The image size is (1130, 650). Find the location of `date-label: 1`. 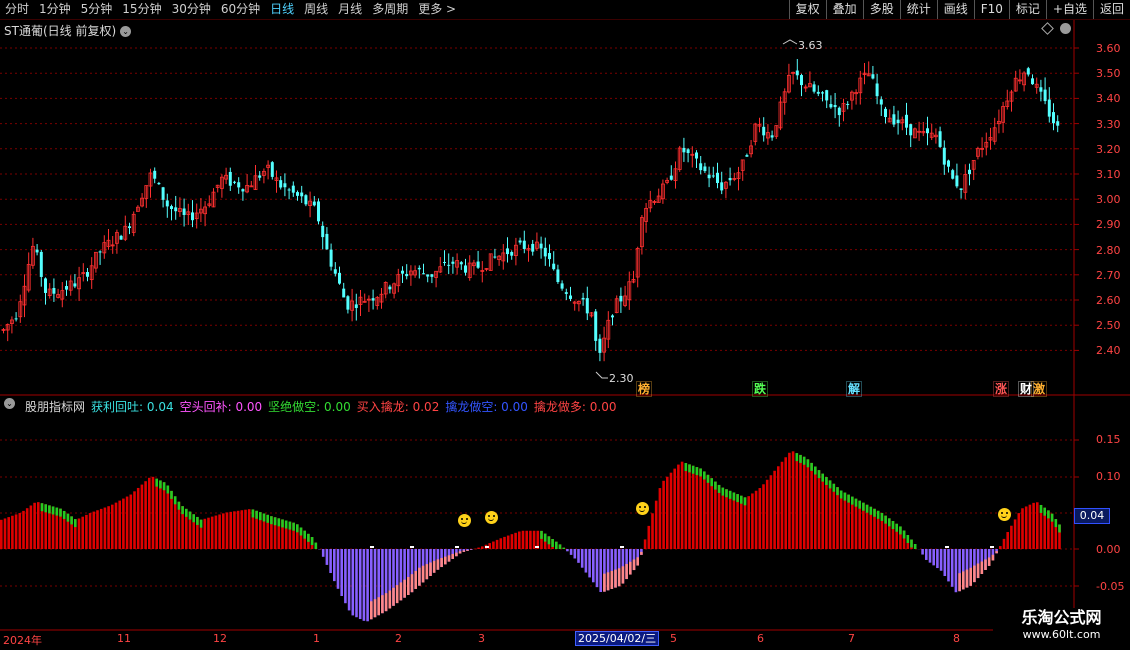

date-label: 1 is located at coordinates (316, 638).